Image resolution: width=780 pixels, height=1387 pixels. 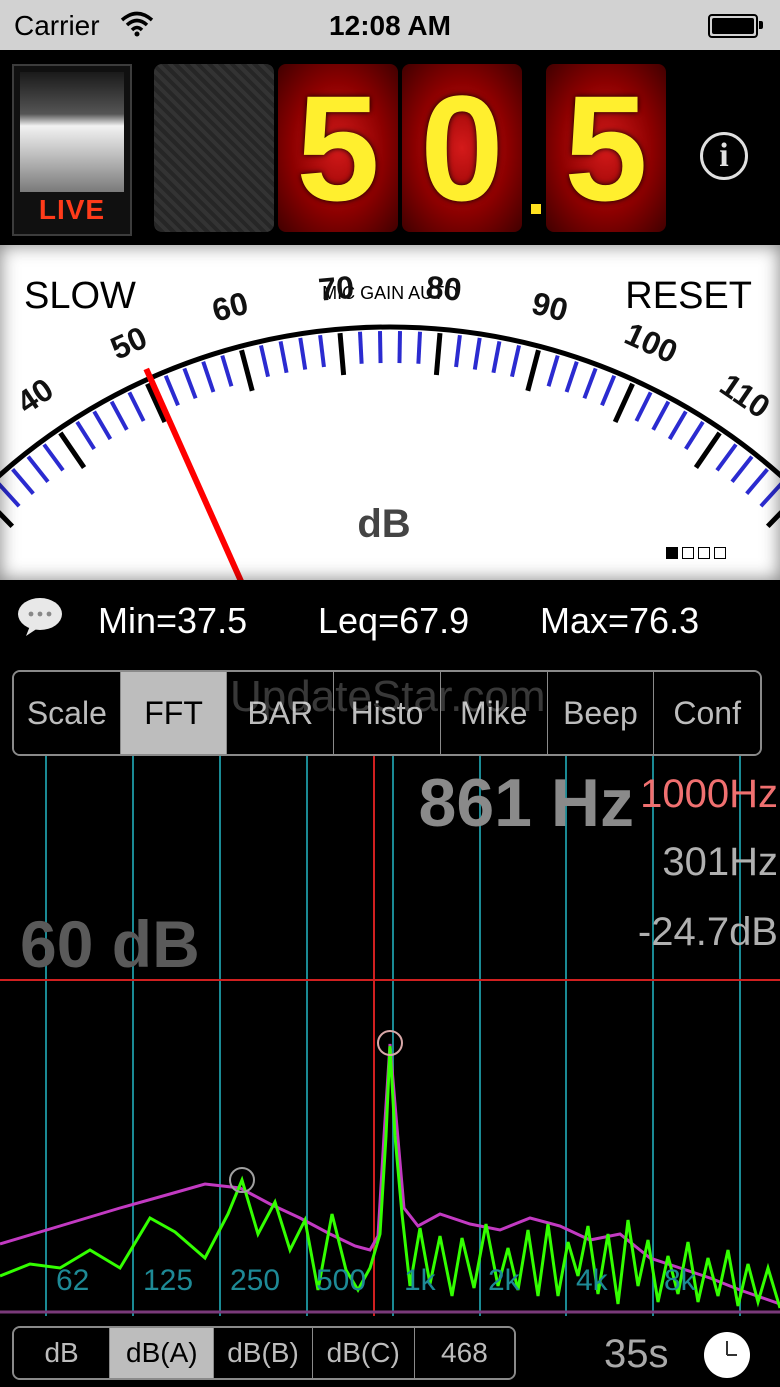 I want to click on digit-tenths: 5, so click(x=606, y=148).